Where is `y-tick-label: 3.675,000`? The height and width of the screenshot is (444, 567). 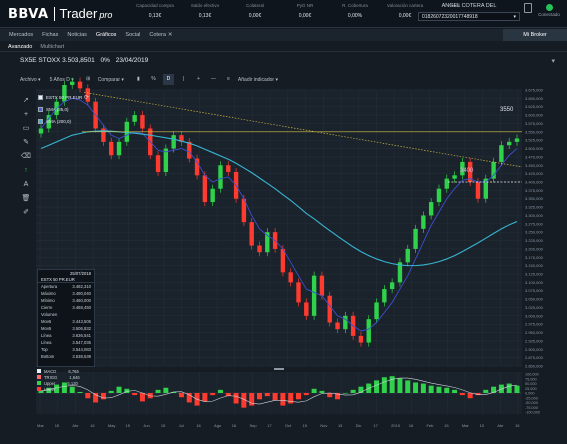
y-tick-label: 3.675,000 is located at coordinates (534, 90).